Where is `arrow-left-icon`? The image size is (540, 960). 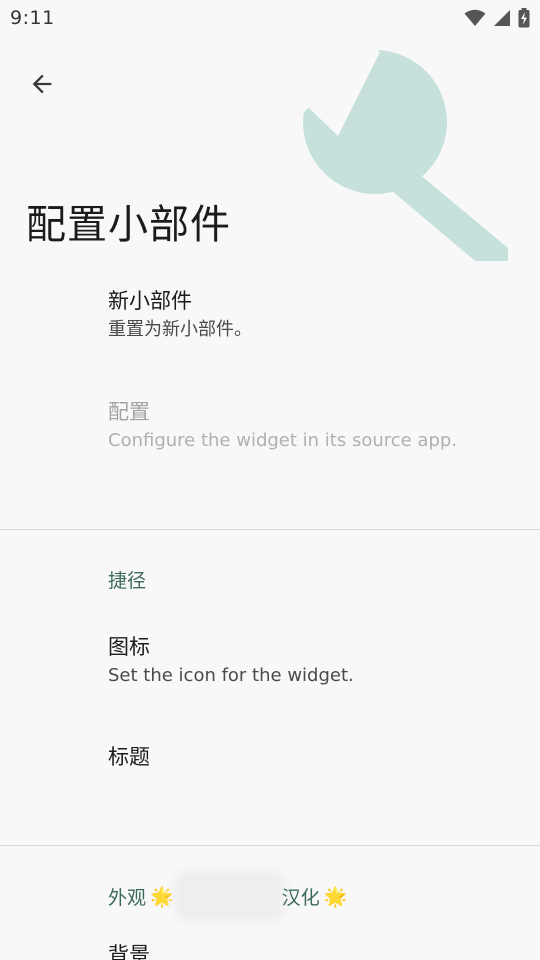 arrow-left-icon is located at coordinates (42, 84).